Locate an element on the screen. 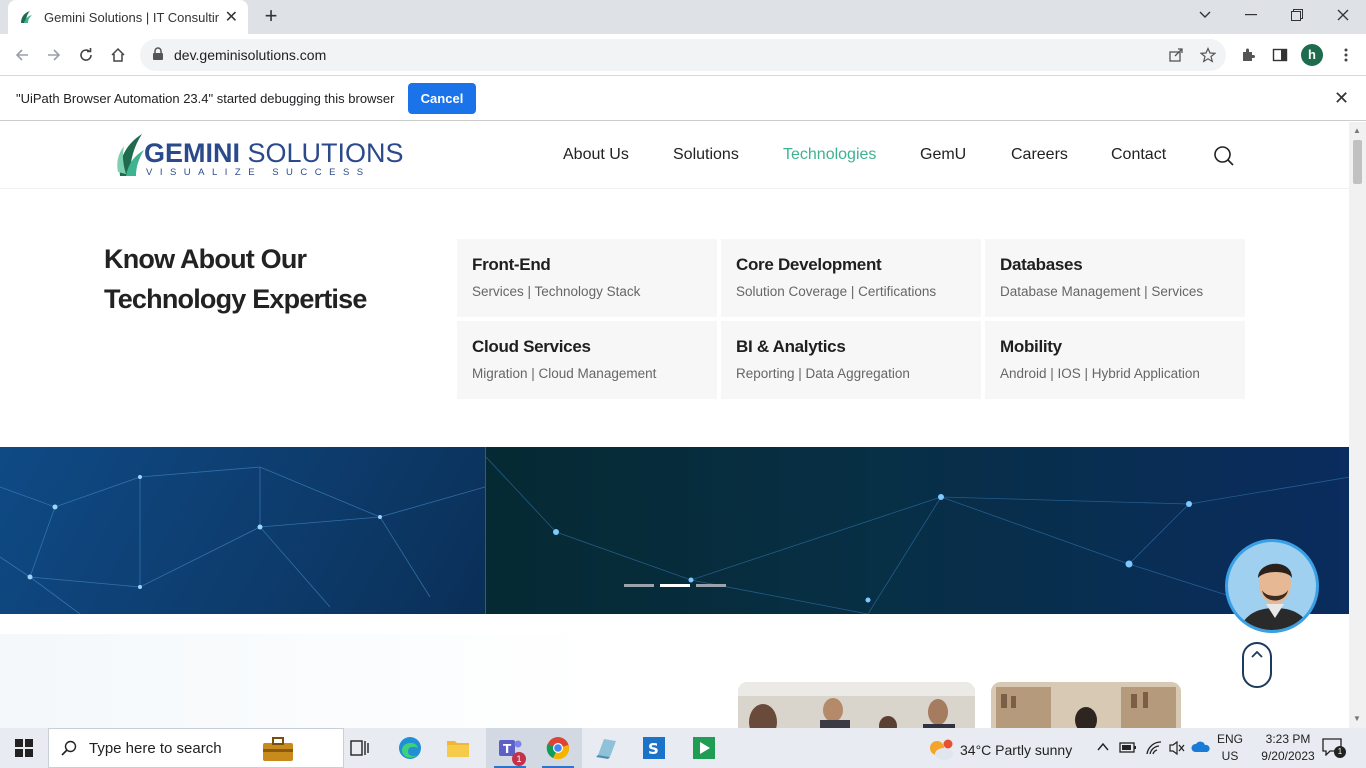 Image resolution: width=1366 pixels, height=768 pixels. home-icon is located at coordinates (118, 55).